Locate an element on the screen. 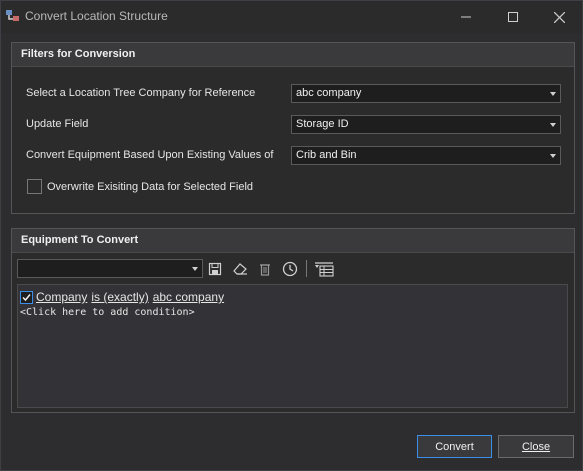 Image resolution: width=583 pixels, height=471 pixels. delete-filter-button is located at coordinates (265, 268).